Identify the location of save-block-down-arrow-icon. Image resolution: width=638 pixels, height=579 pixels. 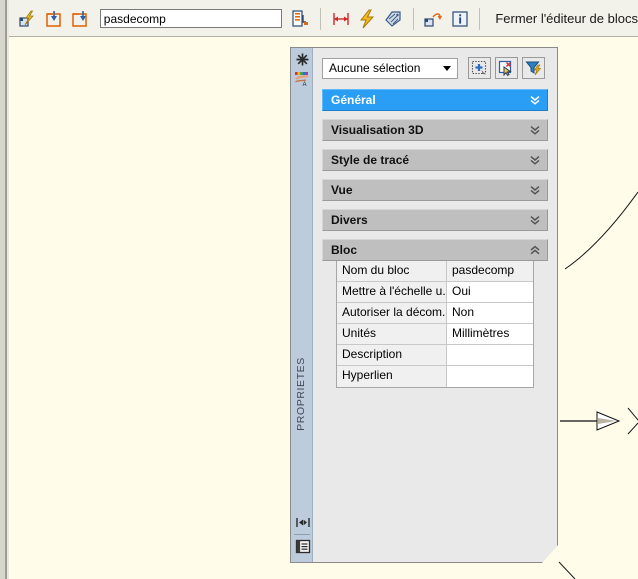
(53, 18).